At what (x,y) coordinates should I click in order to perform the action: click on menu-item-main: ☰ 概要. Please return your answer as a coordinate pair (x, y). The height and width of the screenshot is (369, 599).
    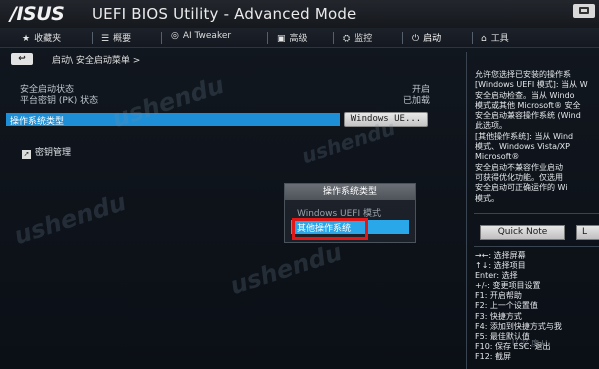
    Looking at the image, I should click on (116, 38).